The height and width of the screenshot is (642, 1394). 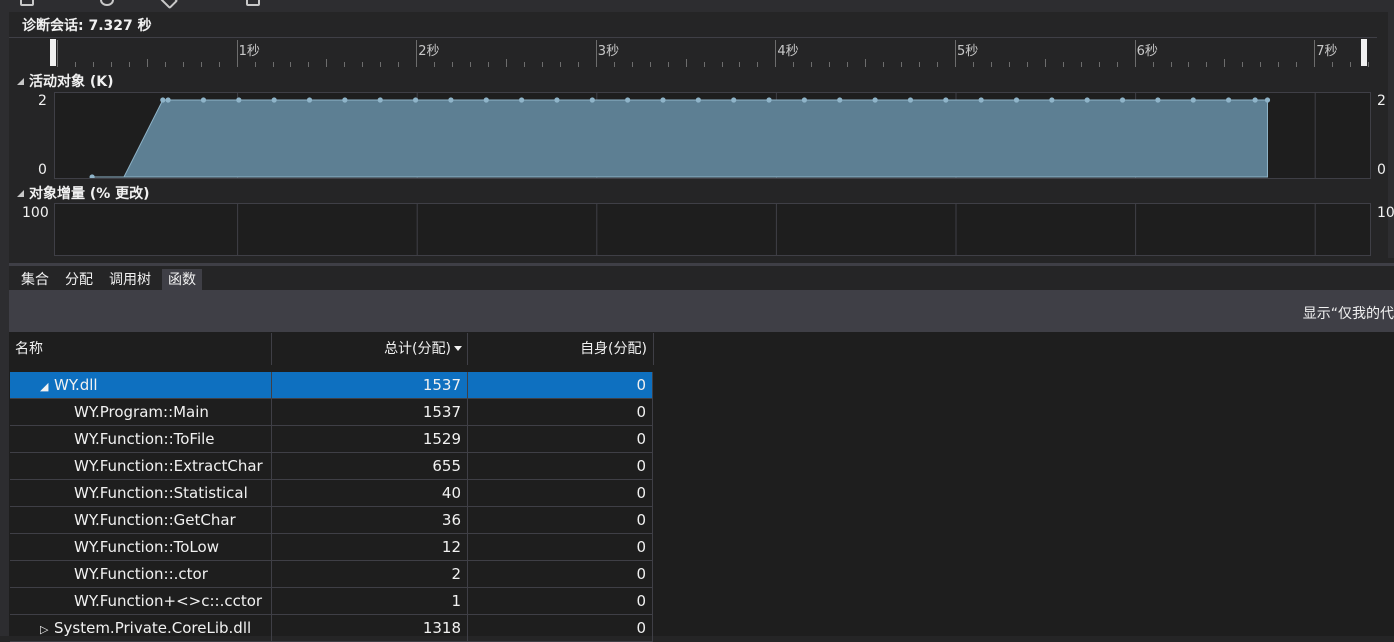 What do you see at coordinates (331, 520) in the screenshot?
I see `table-row: WY.Function::GetChar 36 0` at bounding box center [331, 520].